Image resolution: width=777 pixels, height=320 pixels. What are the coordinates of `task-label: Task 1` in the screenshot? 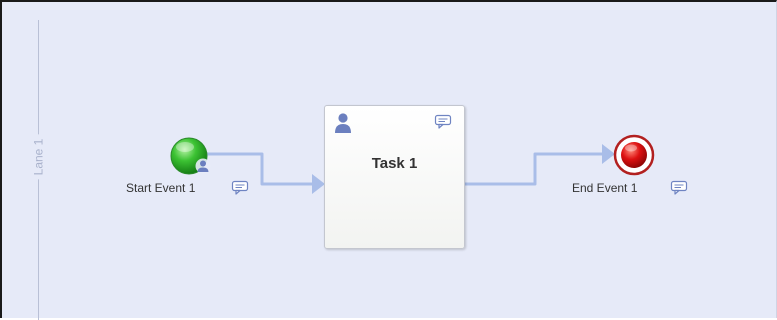 It's located at (394, 163).